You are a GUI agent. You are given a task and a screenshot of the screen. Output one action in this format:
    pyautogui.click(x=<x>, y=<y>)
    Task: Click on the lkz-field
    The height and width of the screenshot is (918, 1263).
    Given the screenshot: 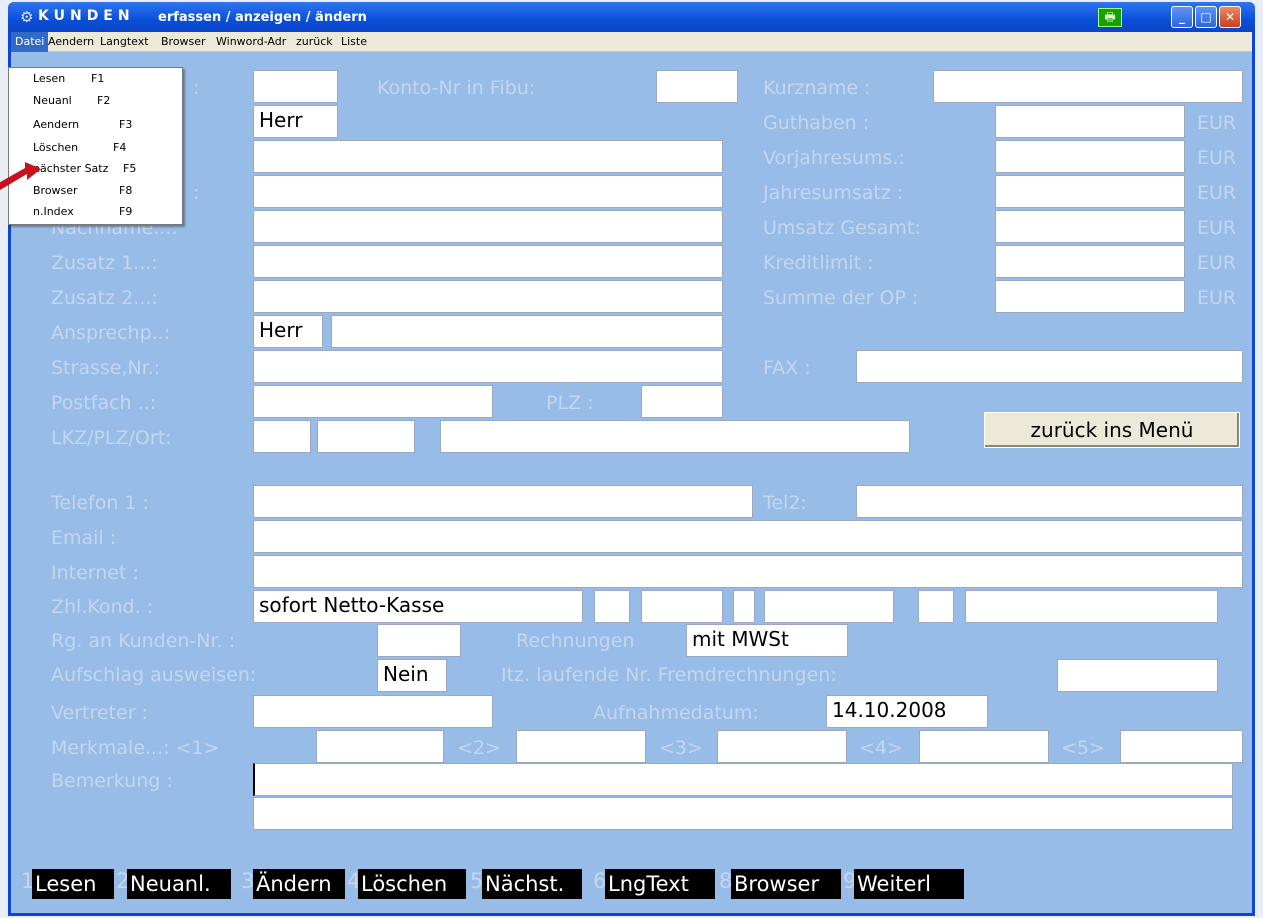 What is the action you would take?
    pyautogui.click(x=282, y=436)
    